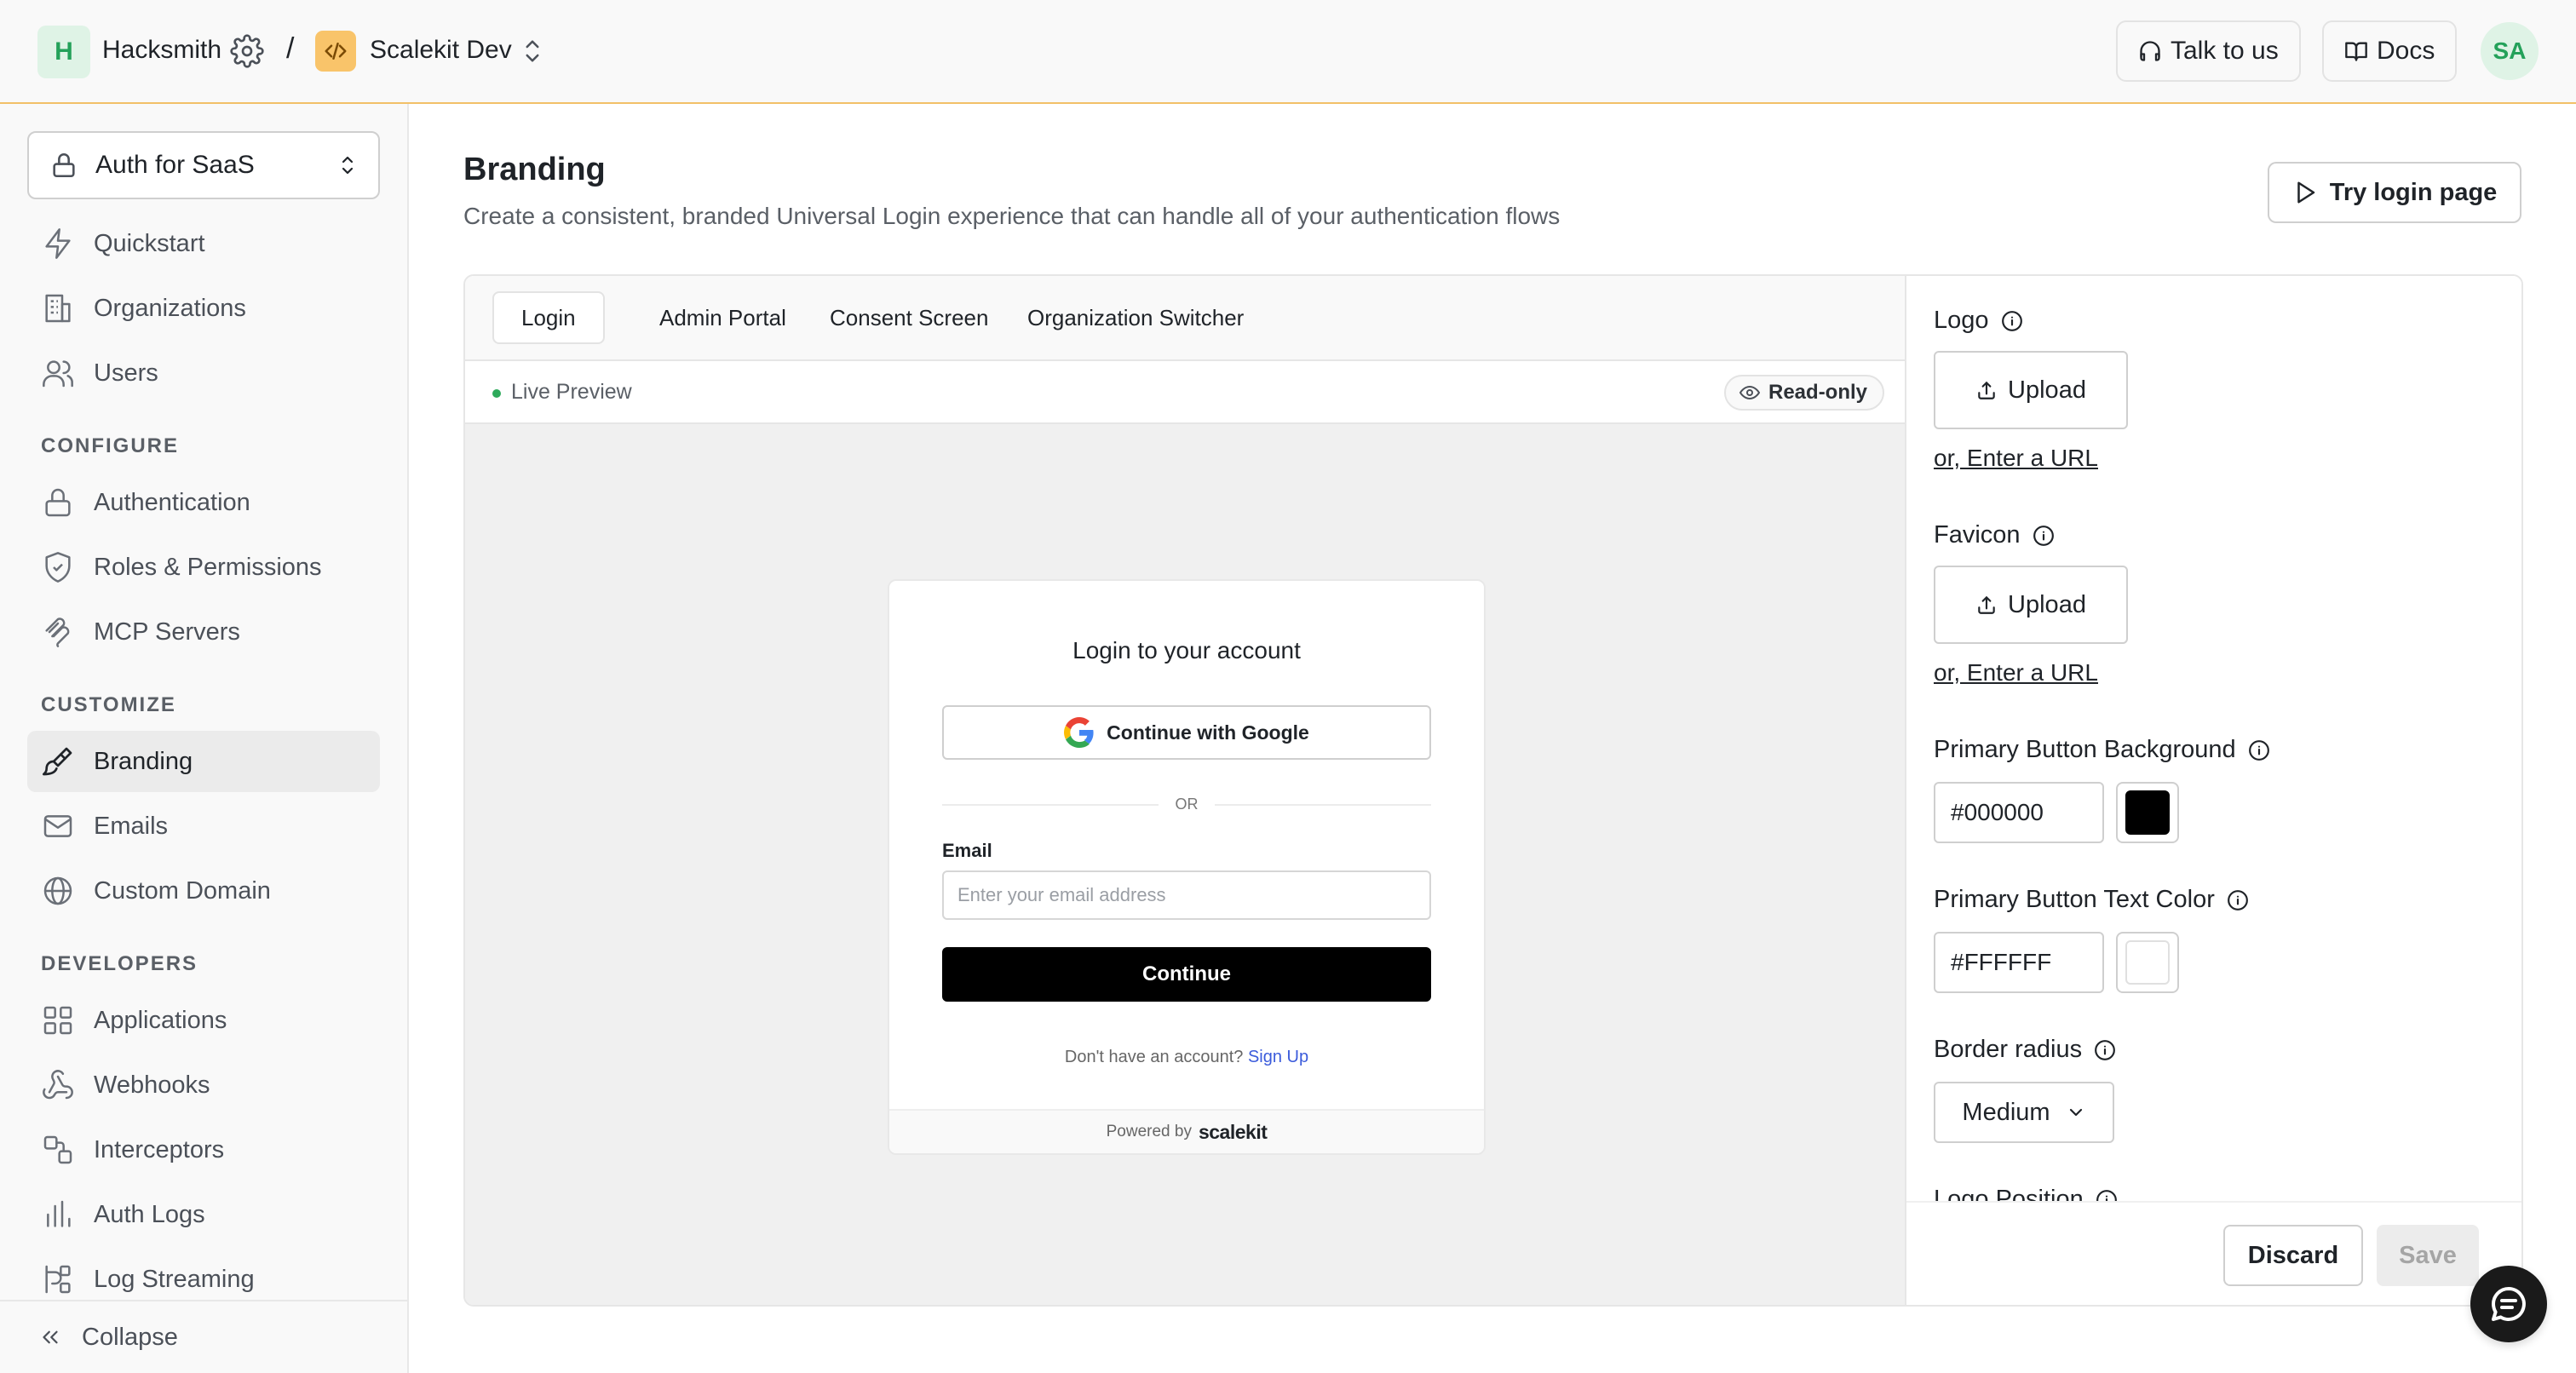 This screenshot has height=1373, width=2576. Describe the element at coordinates (2016, 458) in the screenshot. I see `logo-enter-url-link: or, Enter a URL` at that location.